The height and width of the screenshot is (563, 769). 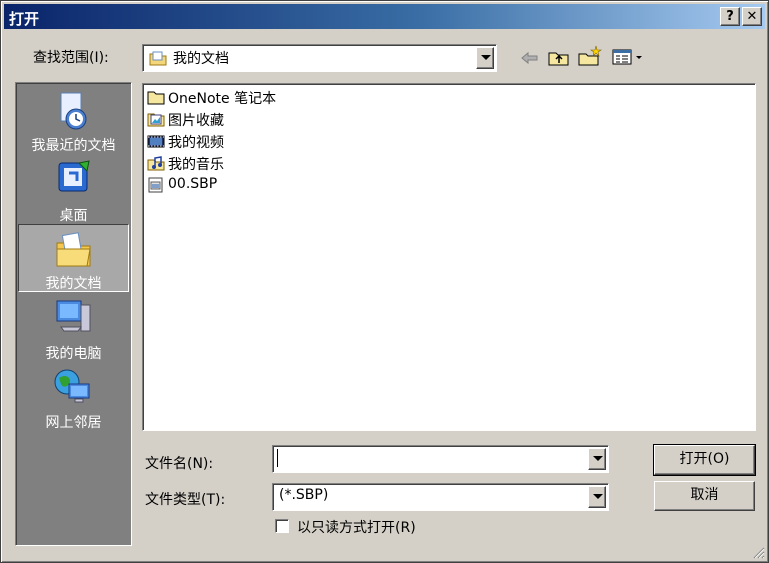 What do you see at coordinates (73, 249) in the screenshot?
I see `my-documents-folder-icon` at bounding box center [73, 249].